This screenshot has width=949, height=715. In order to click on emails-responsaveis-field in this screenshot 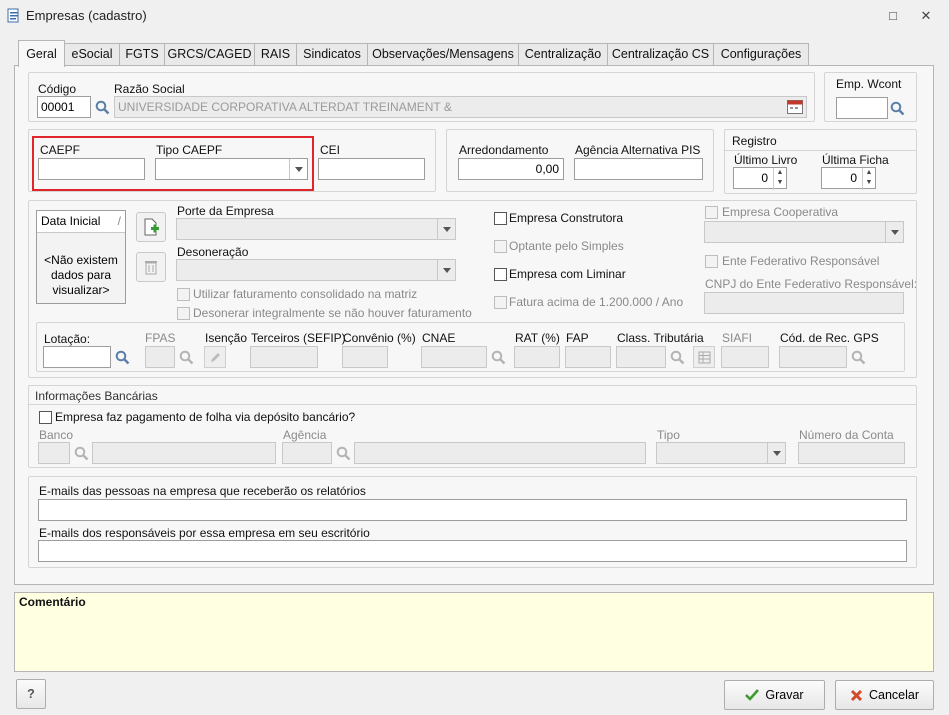, I will do `click(472, 551)`.